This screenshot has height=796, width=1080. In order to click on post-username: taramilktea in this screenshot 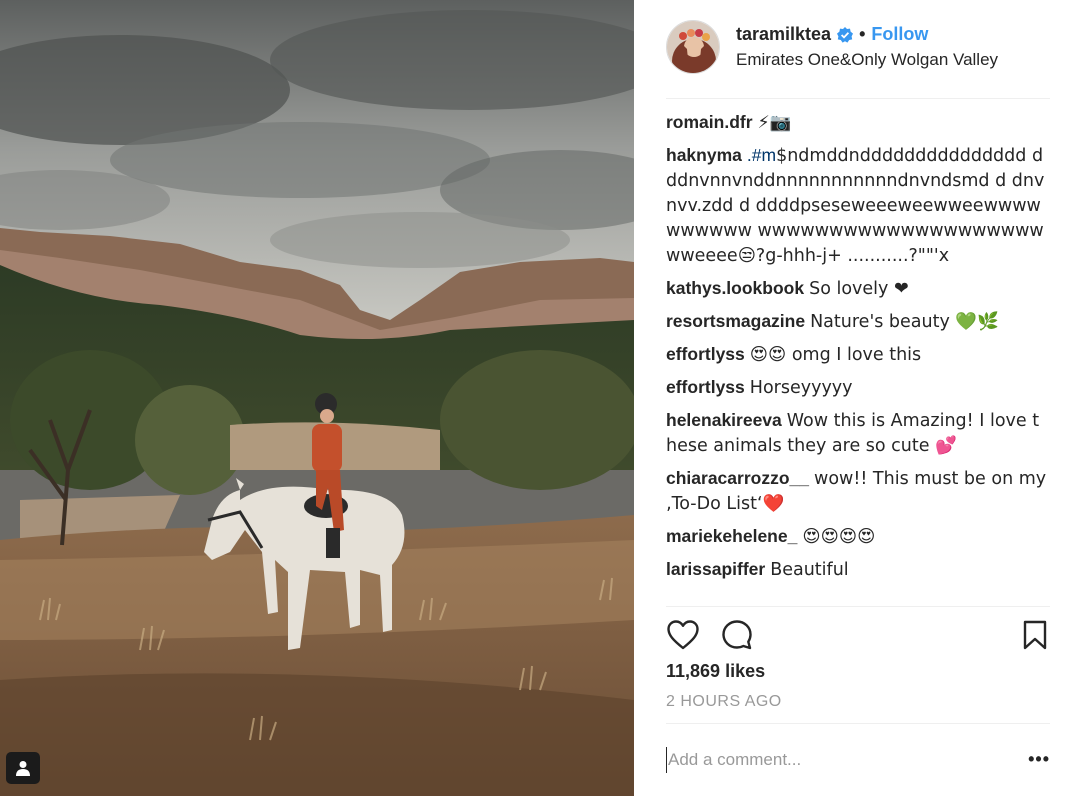, I will do `click(783, 34)`.